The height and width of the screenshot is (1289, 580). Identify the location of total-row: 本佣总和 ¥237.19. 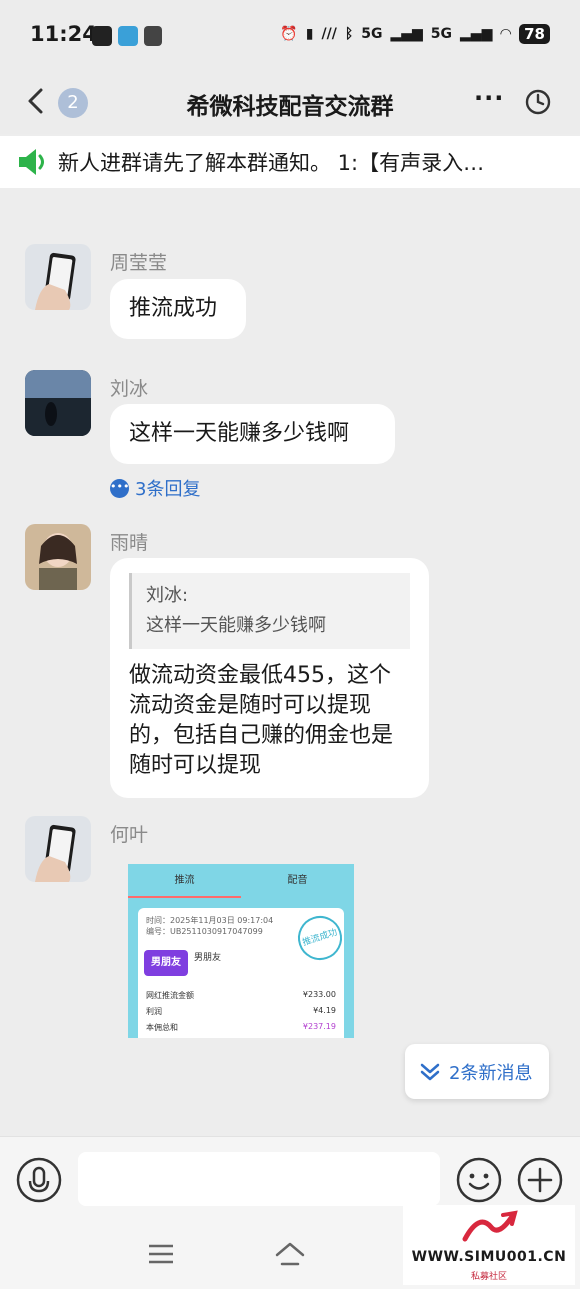
(241, 1027).